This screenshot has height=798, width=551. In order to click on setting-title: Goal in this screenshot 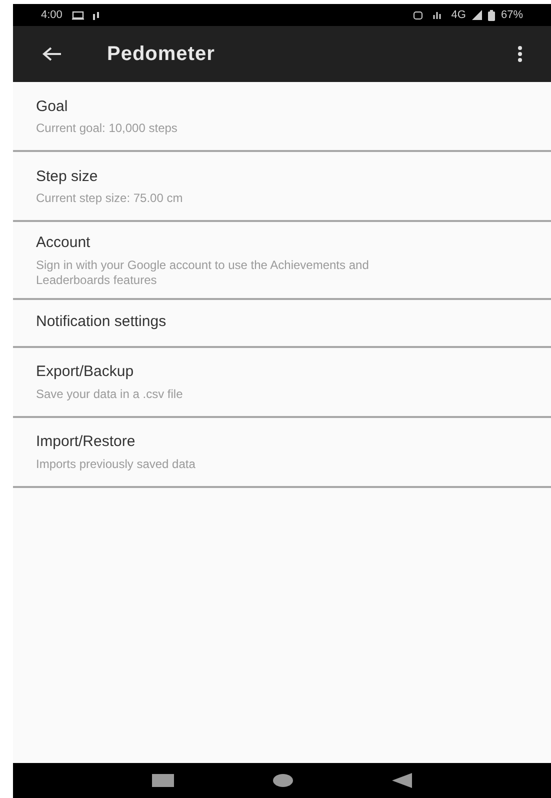, I will do `click(52, 106)`.